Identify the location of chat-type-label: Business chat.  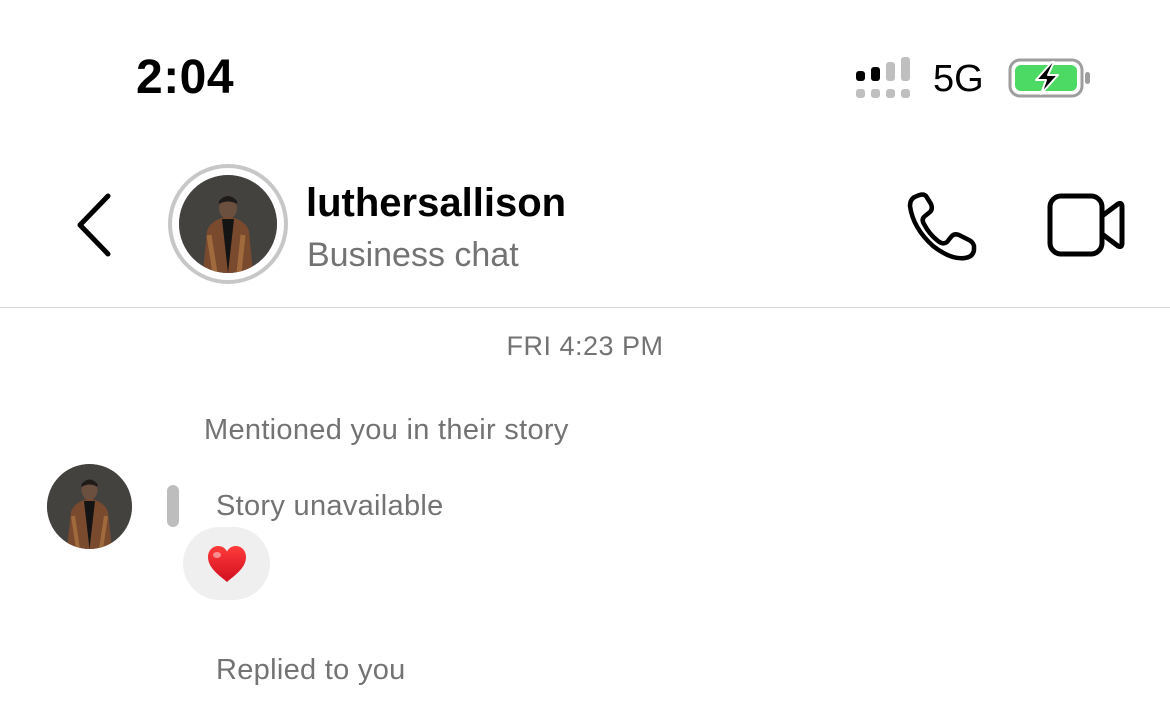
(413, 255).